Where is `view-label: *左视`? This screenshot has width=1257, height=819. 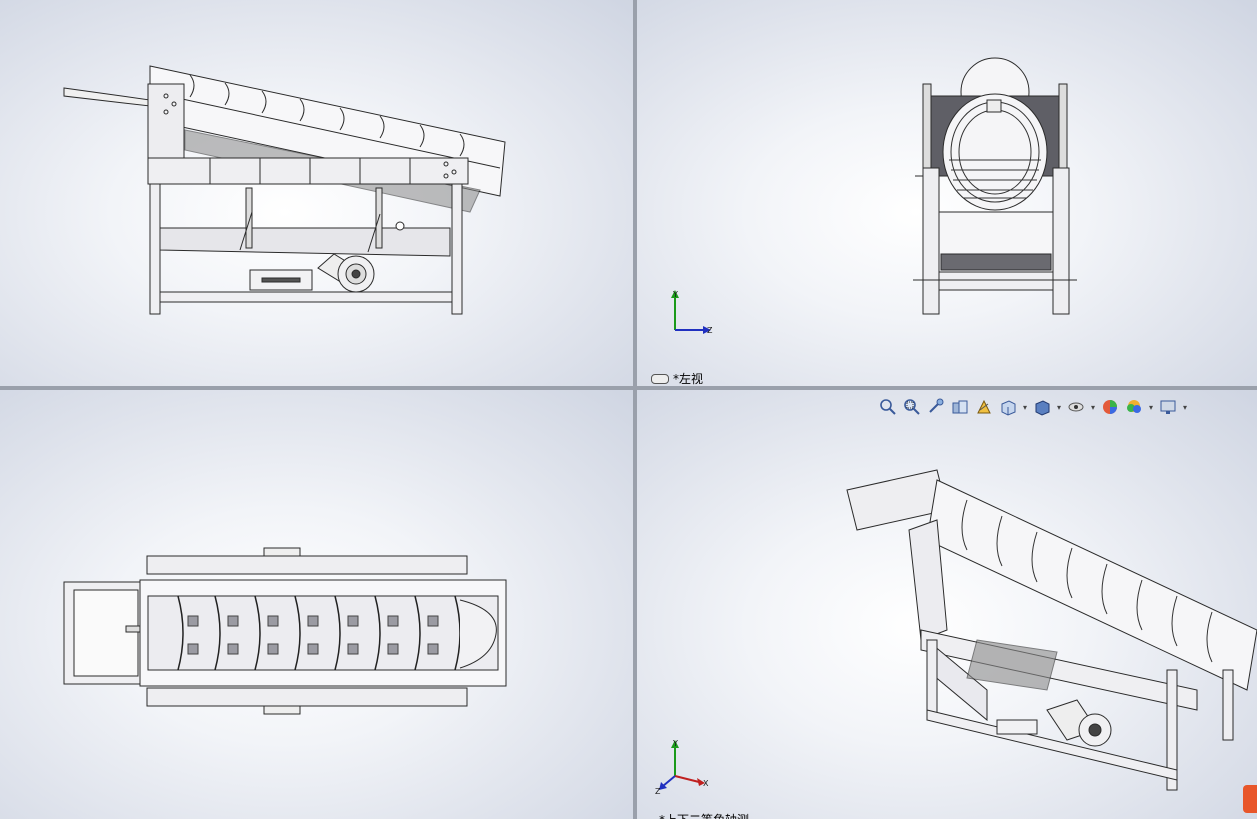
view-label: *左视 is located at coordinates (677, 378).